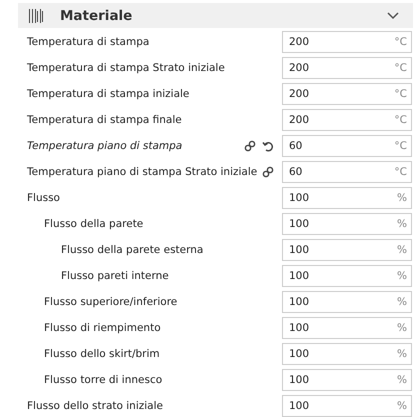 This screenshot has height=417, width=415. I want to click on setting-label: Flusso superiore/inferiore, so click(111, 302).